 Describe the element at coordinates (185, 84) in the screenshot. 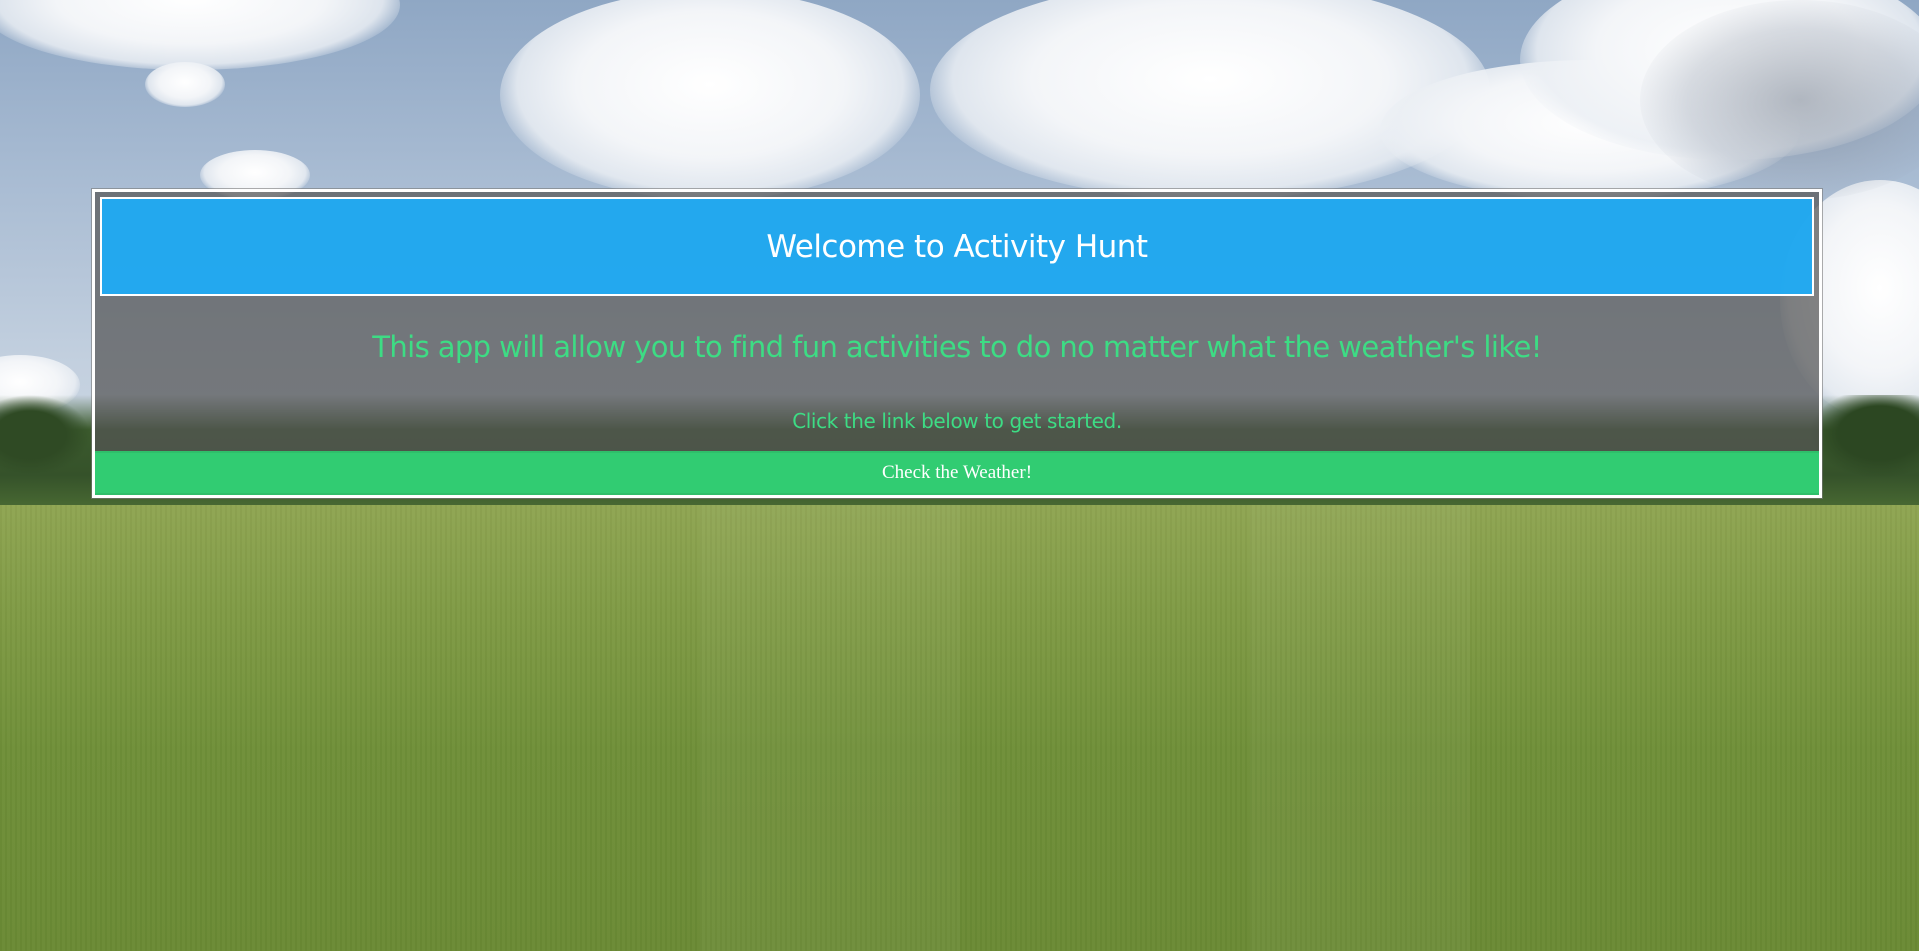

I see `cloud` at that location.